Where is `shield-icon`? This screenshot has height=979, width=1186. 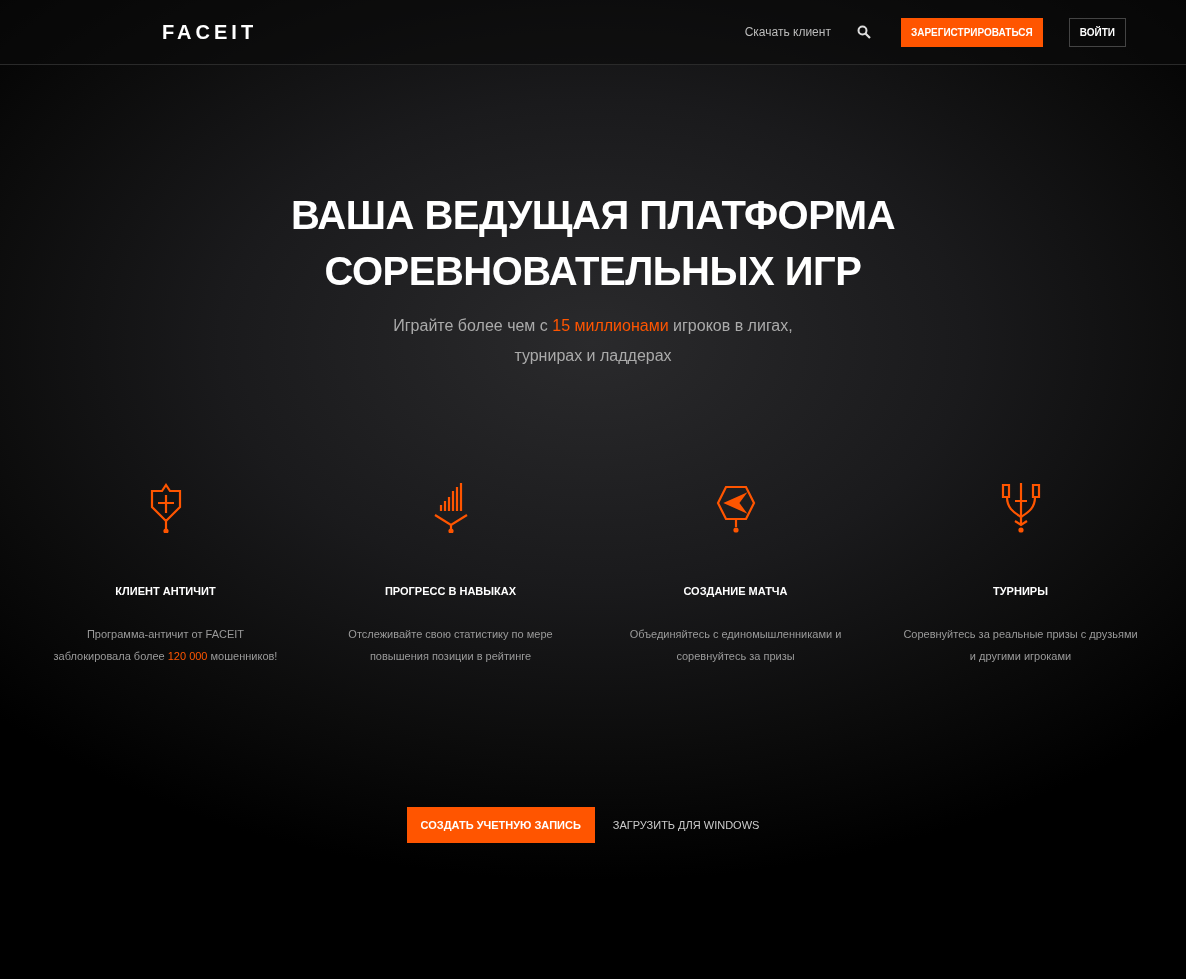
shield-icon is located at coordinates (165, 508).